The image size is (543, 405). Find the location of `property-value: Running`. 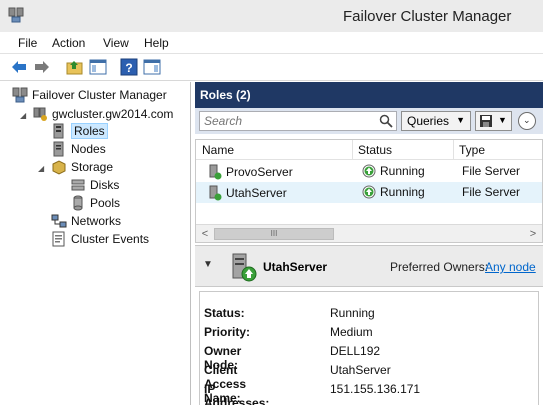

property-value: Running is located at coordinates (352, 313).